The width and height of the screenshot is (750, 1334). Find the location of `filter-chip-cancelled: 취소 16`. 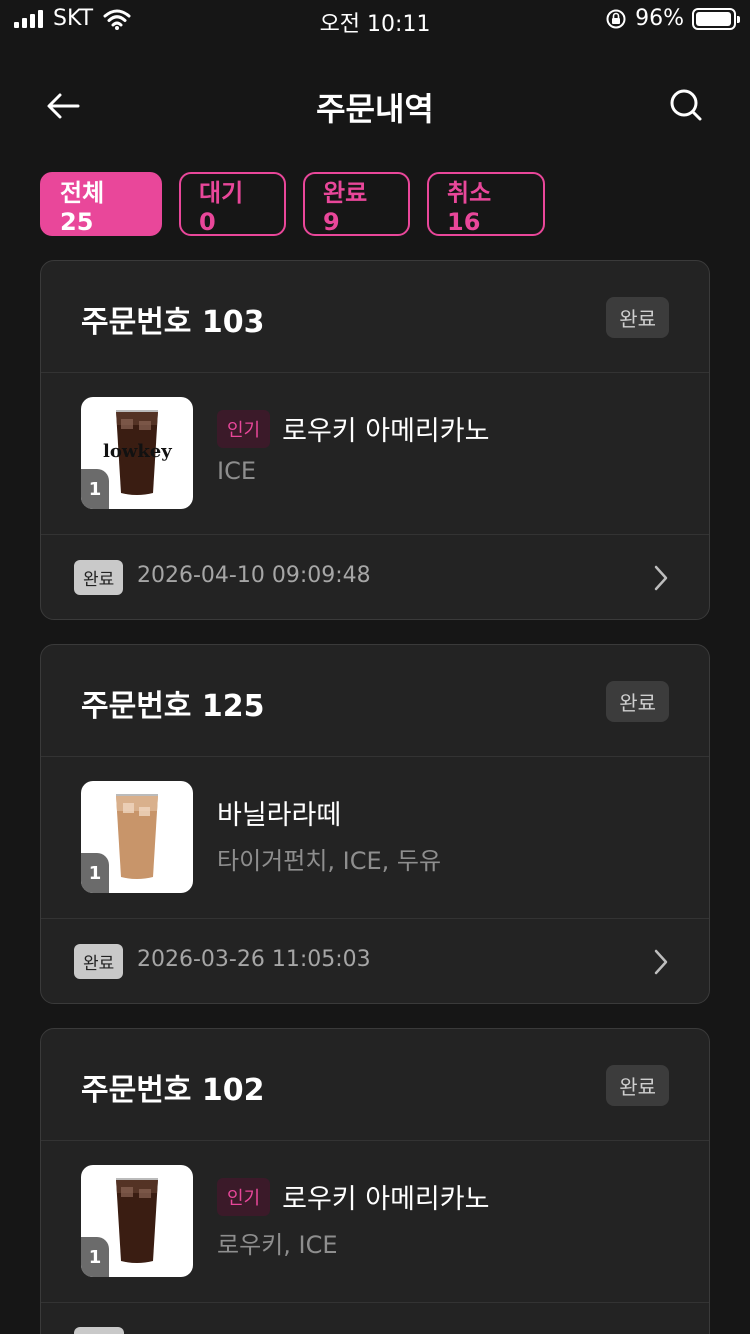

filter-chip-cancelled: 취소 16 is located at coordinates (486, 204).